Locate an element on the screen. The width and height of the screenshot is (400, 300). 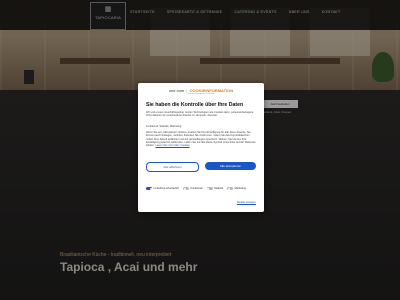
toggle-necessary: Unbedingt erforderlich is located at coordinates (162, 188).